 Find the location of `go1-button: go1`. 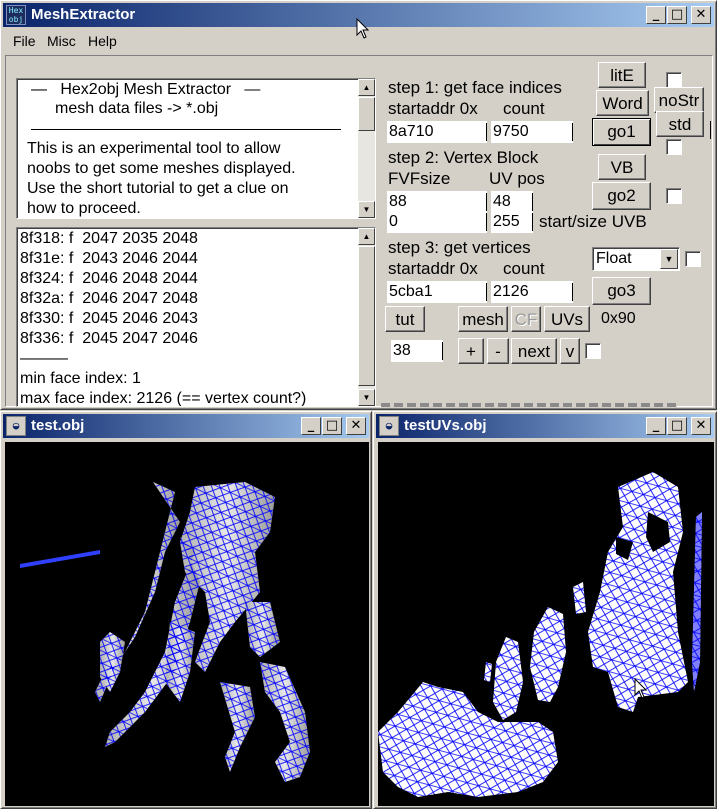

go1-button: go1 is located at coordinates (621, 132).